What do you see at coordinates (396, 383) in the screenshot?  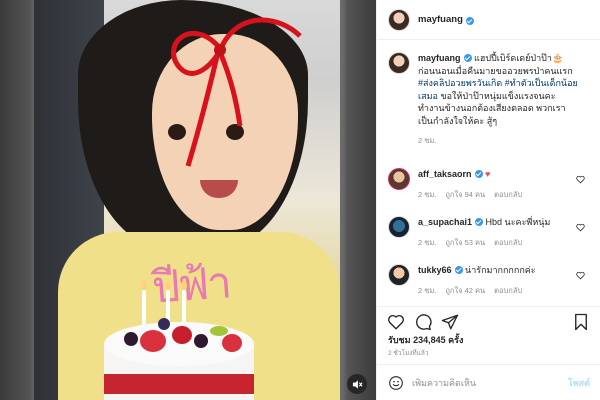 I see `emoji-icon` at bounding box center [396, 383].